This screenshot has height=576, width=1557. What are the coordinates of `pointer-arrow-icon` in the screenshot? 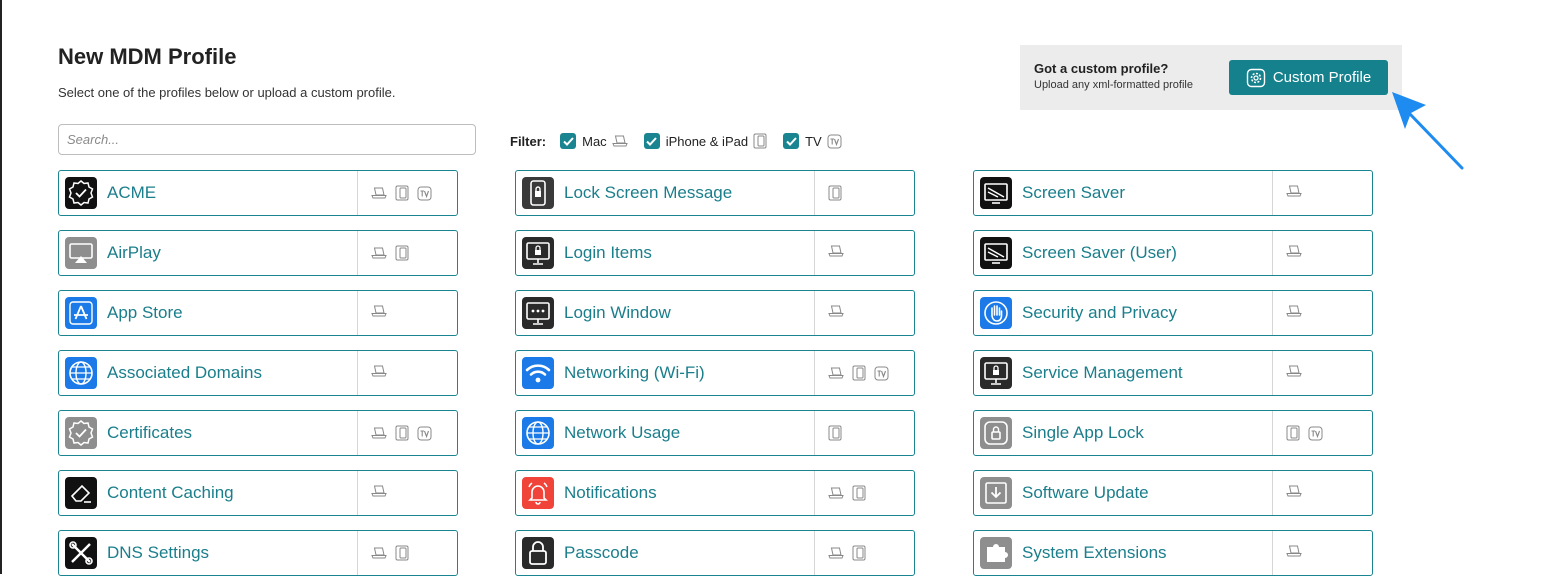 It's located at (1428, 131).